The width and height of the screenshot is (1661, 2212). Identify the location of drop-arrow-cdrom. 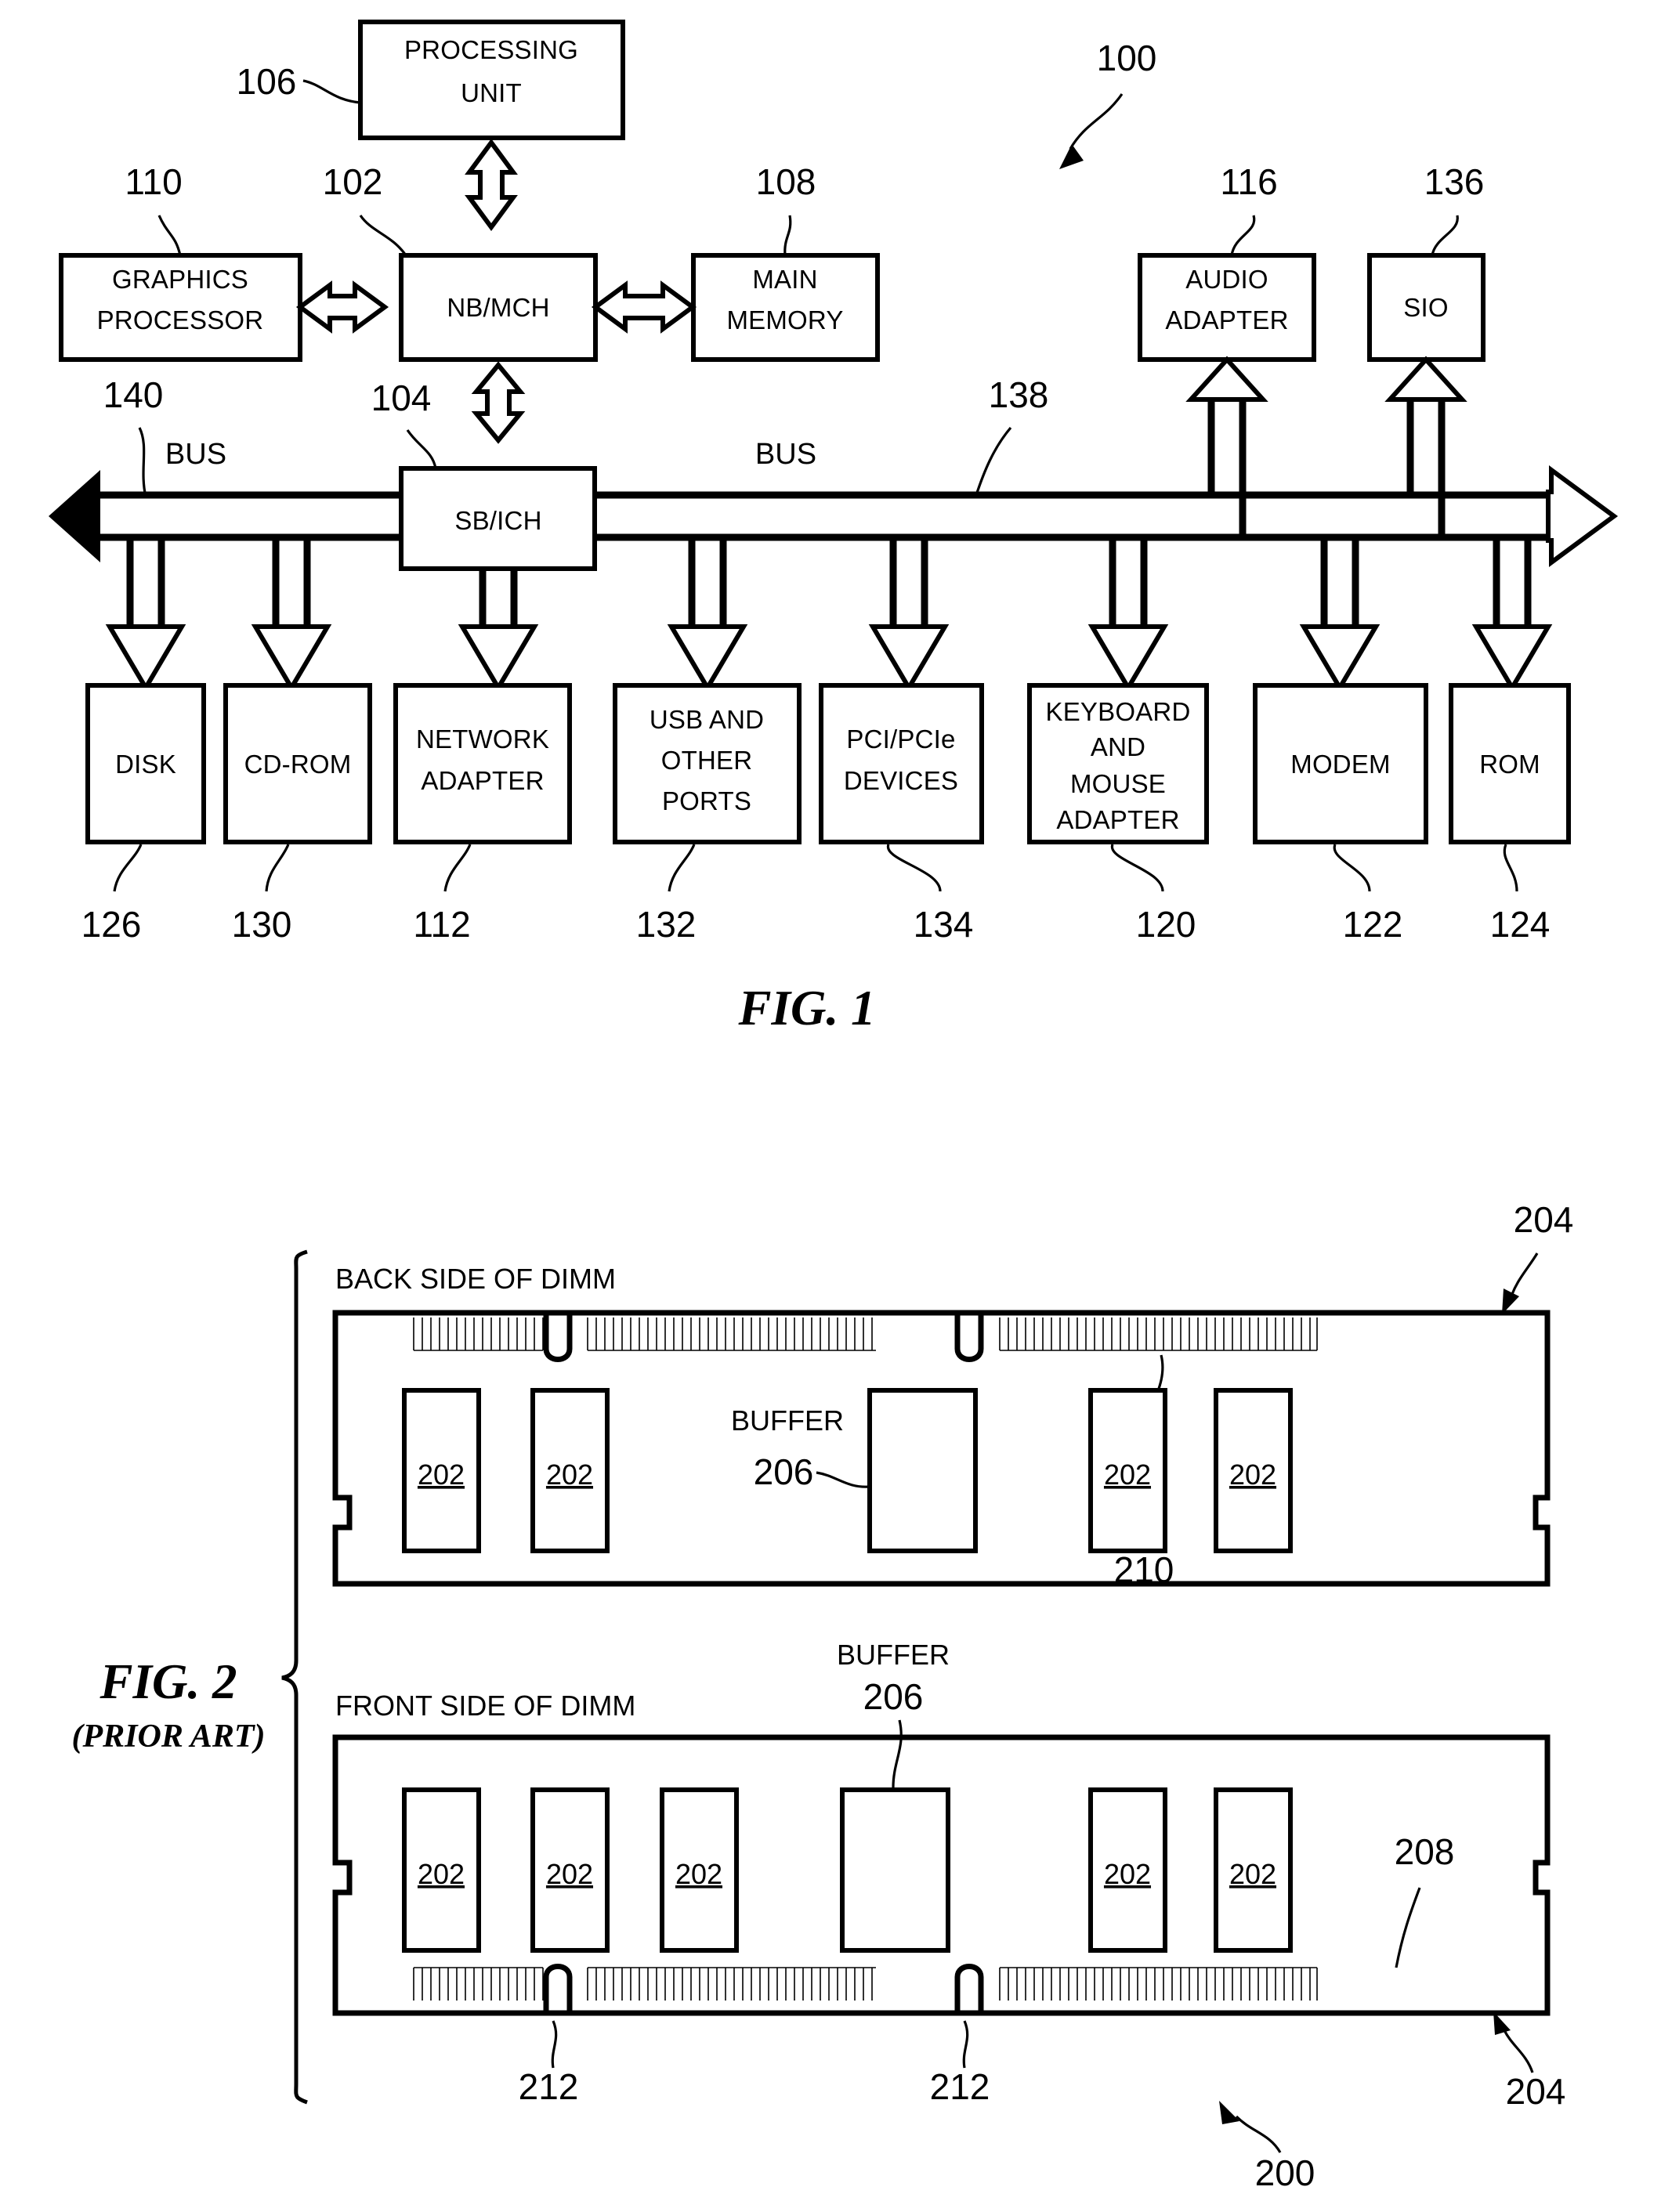
(291, 615).